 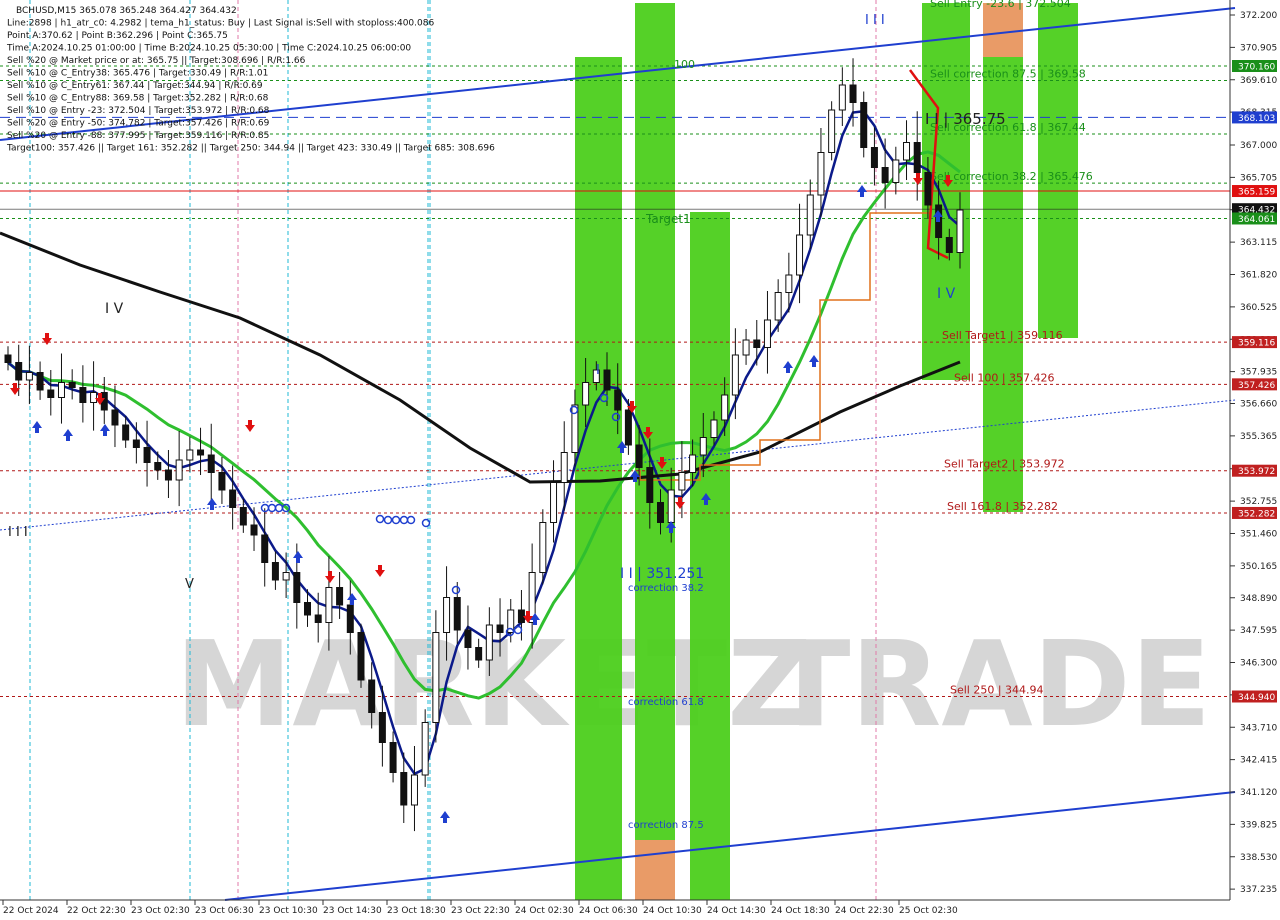 What do you see at coordinates (224, 911) in the screenshot?
I see `time-axis-label: 23 Oct 06:30` at bounding box center [224, 911].